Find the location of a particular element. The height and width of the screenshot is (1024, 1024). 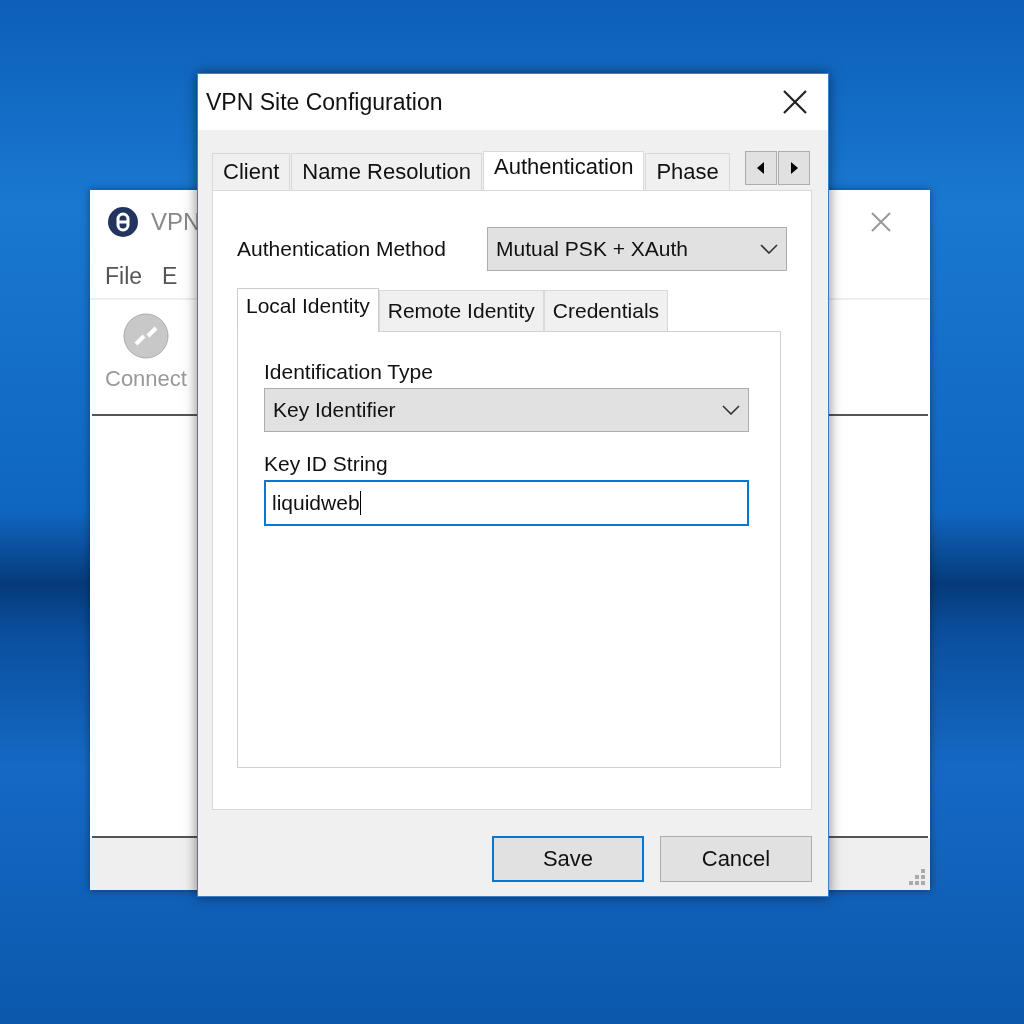

dialog-button: Cancel is located at coordinates (736, 859).